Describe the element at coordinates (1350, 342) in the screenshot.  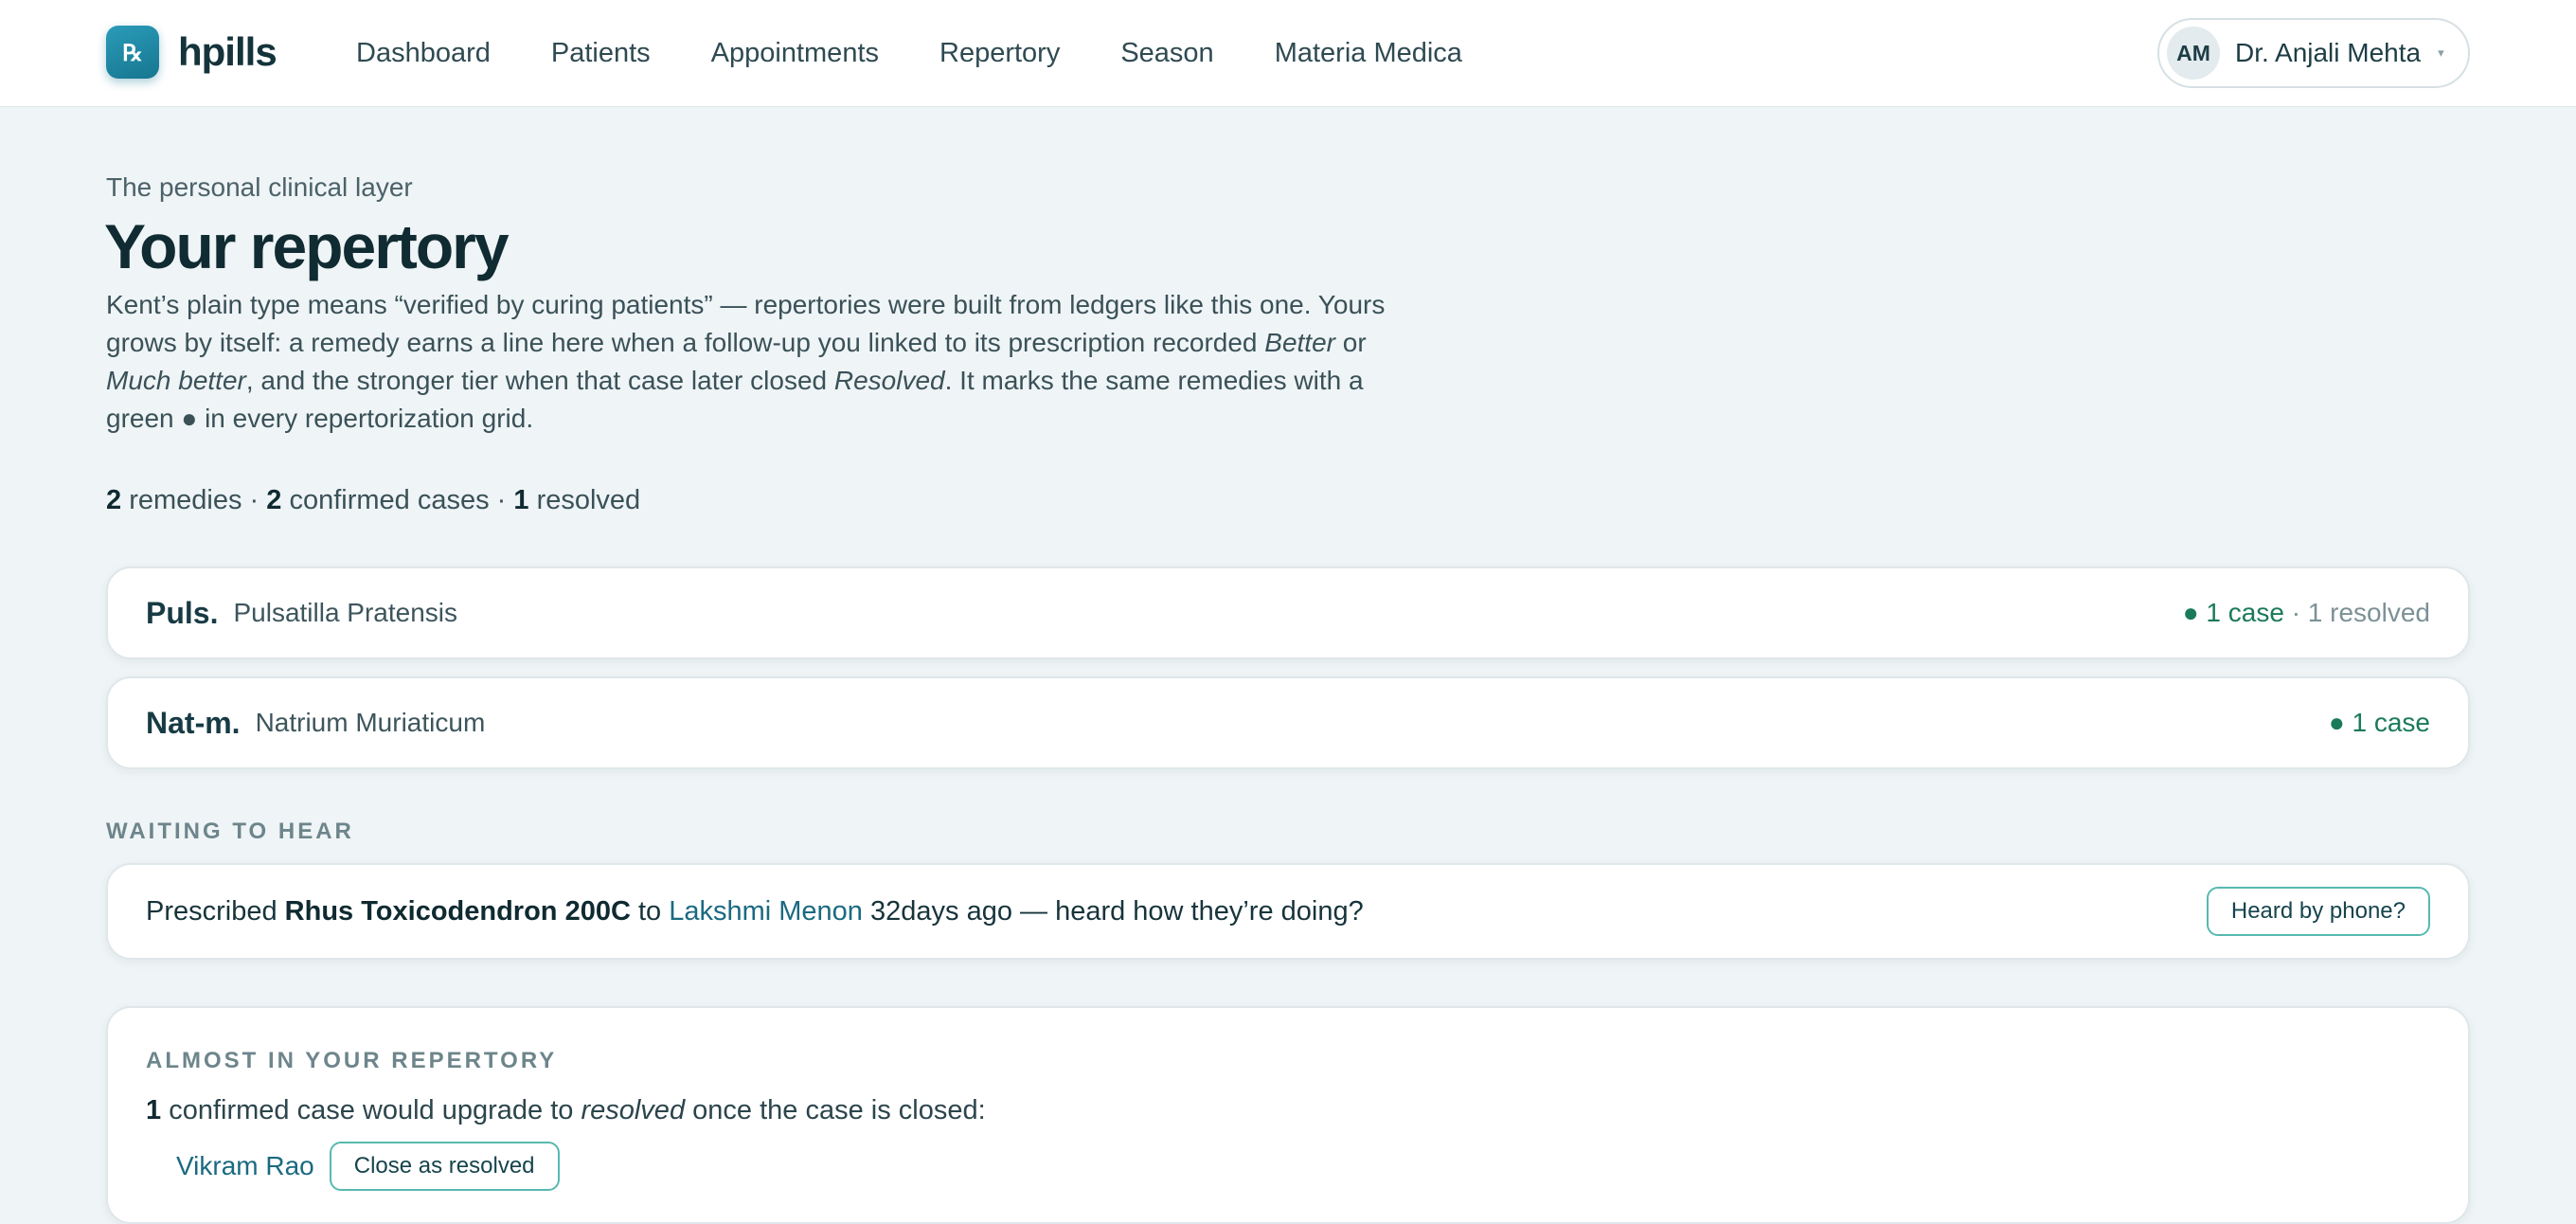
I see `intro-text-part: or` at that location.